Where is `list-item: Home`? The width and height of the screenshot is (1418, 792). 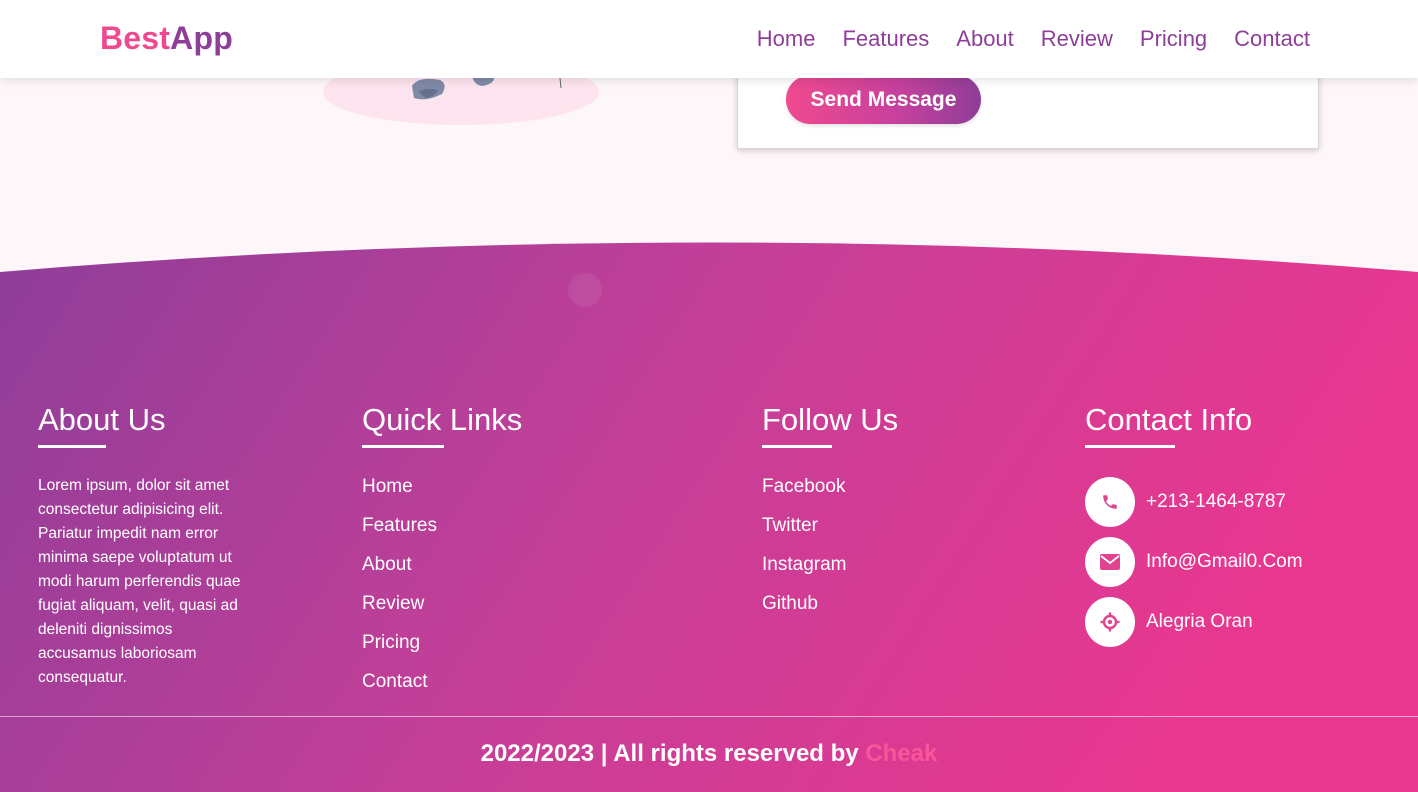 list-item: Home is located at coordinates (442, 495).